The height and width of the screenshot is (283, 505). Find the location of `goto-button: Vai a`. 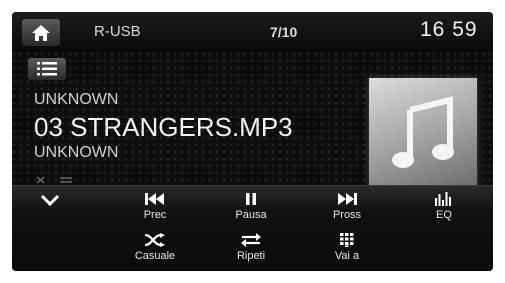

goto-button: Vai a is located at coordinates (347, 247).